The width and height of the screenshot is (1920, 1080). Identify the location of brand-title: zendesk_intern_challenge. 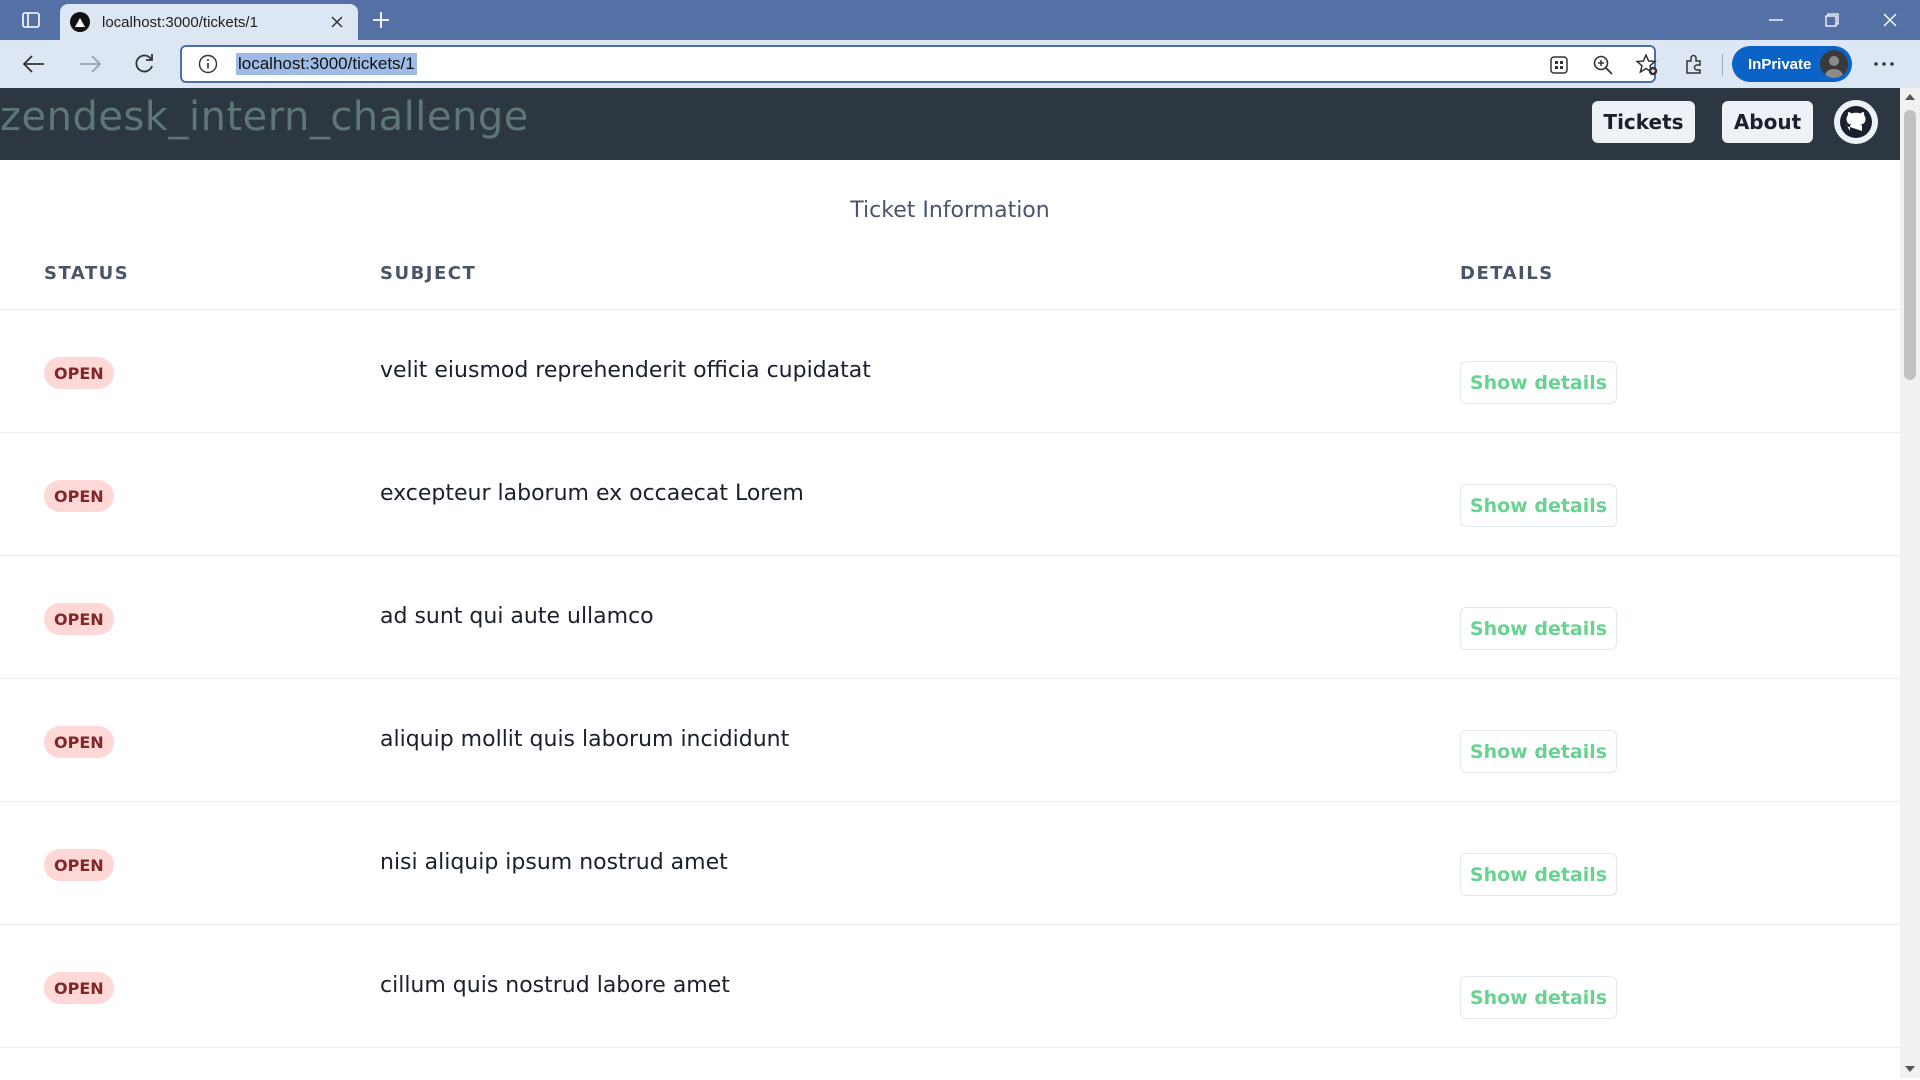
(264, 117).